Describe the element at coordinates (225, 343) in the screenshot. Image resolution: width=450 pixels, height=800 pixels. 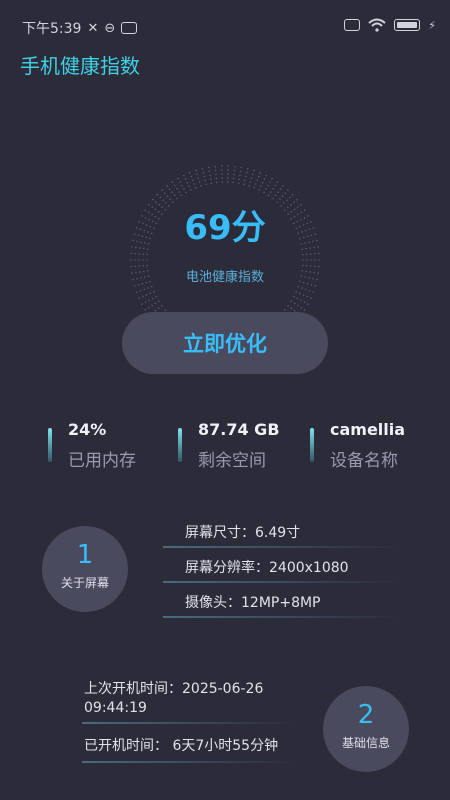
I see `optimize-button: 立即优化` at that location.